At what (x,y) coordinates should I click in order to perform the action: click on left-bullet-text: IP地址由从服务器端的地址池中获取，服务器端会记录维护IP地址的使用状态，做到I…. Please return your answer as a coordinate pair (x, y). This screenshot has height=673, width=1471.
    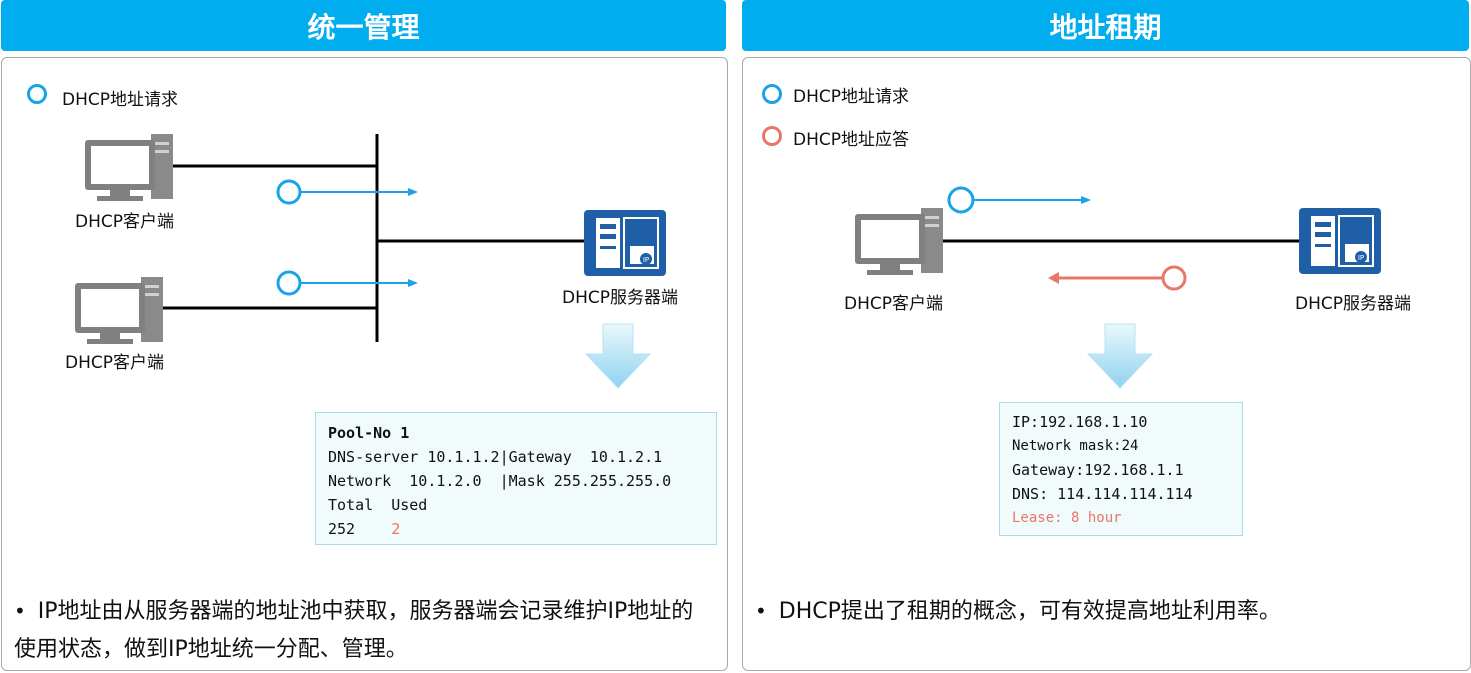
    Looking at the image, I should click on (354, 630).